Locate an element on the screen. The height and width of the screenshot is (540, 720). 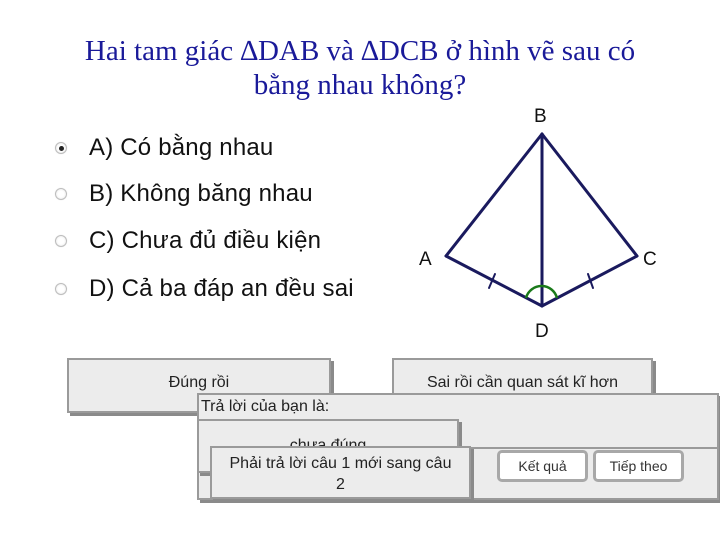
vertex-label-b: B is located at coordinates (540, 116).